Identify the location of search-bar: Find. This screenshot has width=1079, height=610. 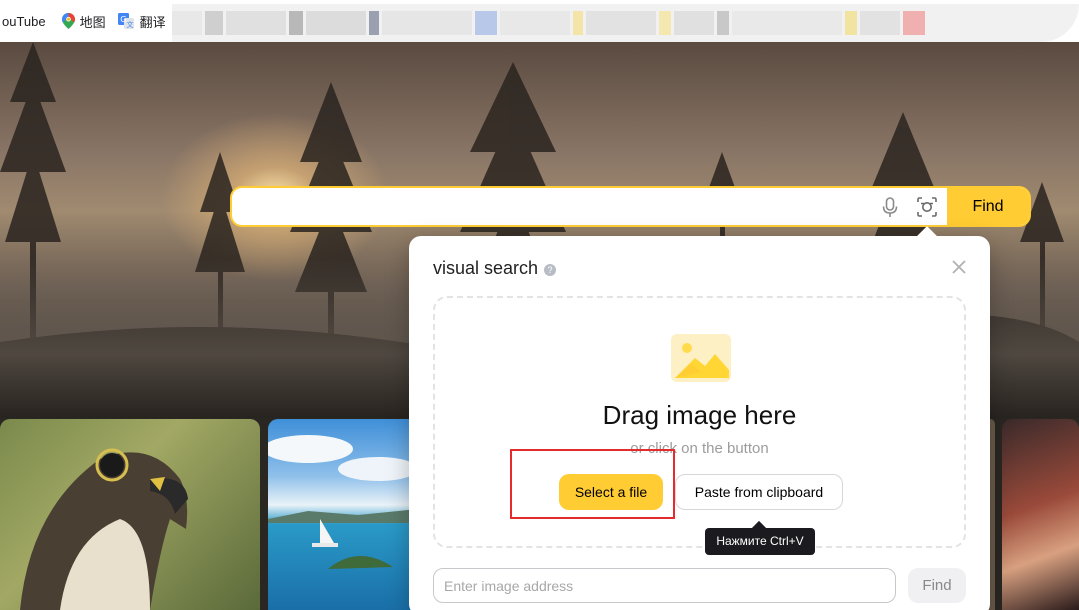
(630, 206).